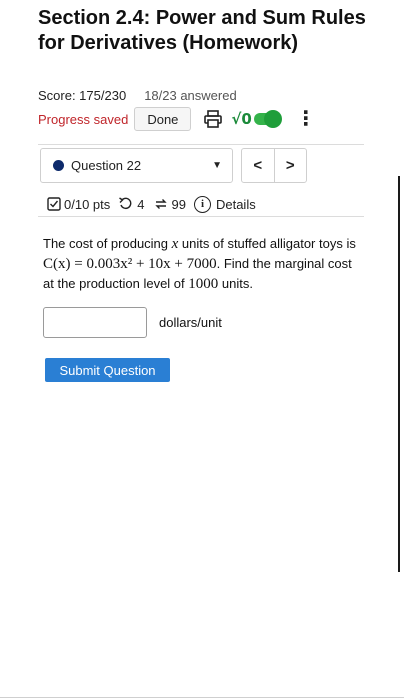  Describe the element at coordinates (213, 119) in the screenshot. I see `printer-icon` at that location.